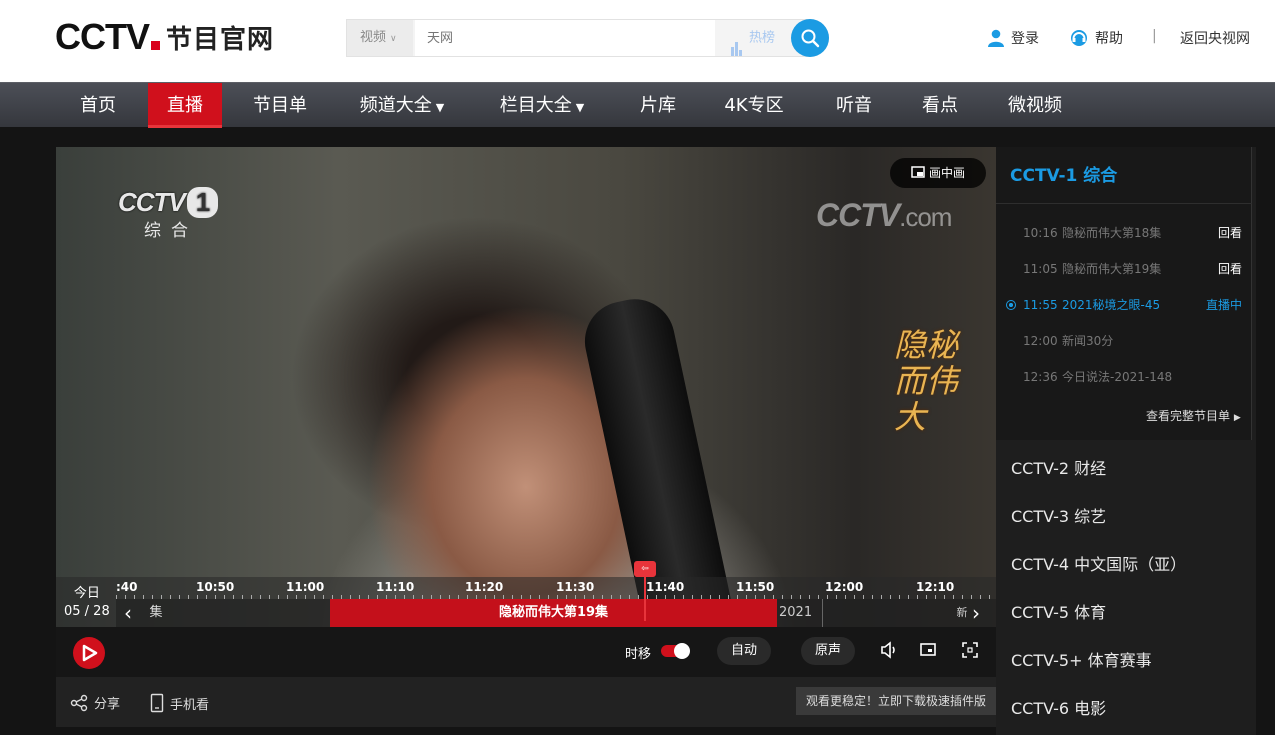 The image size is (1275, 735). I want to click on audio-track-button: 原声, so click(828, 651).